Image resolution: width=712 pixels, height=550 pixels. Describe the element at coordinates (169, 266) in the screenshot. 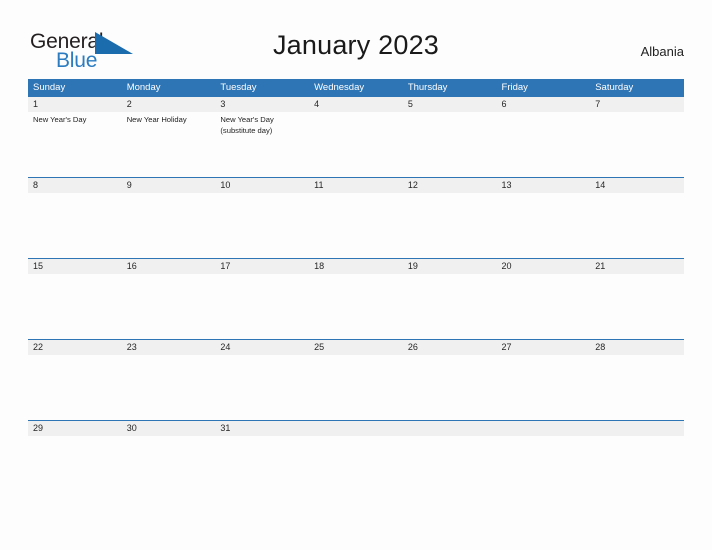

I see `day-number: 16` at that location.